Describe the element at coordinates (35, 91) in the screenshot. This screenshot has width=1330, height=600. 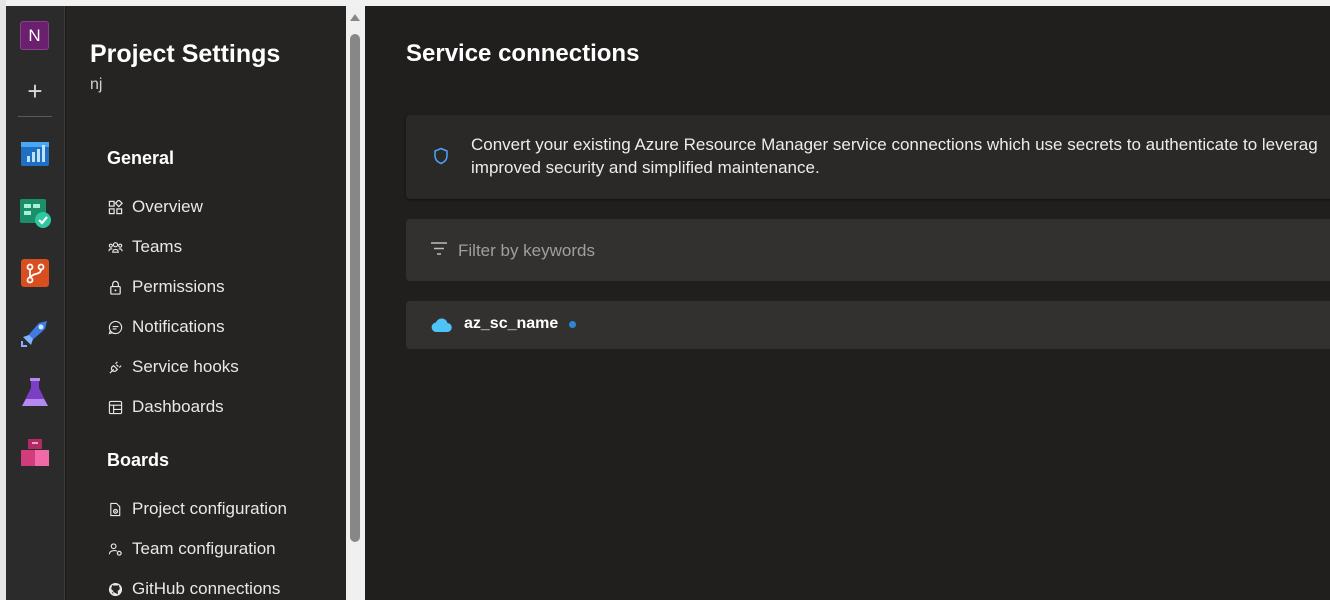
I see `new-project-button: +` at that location.